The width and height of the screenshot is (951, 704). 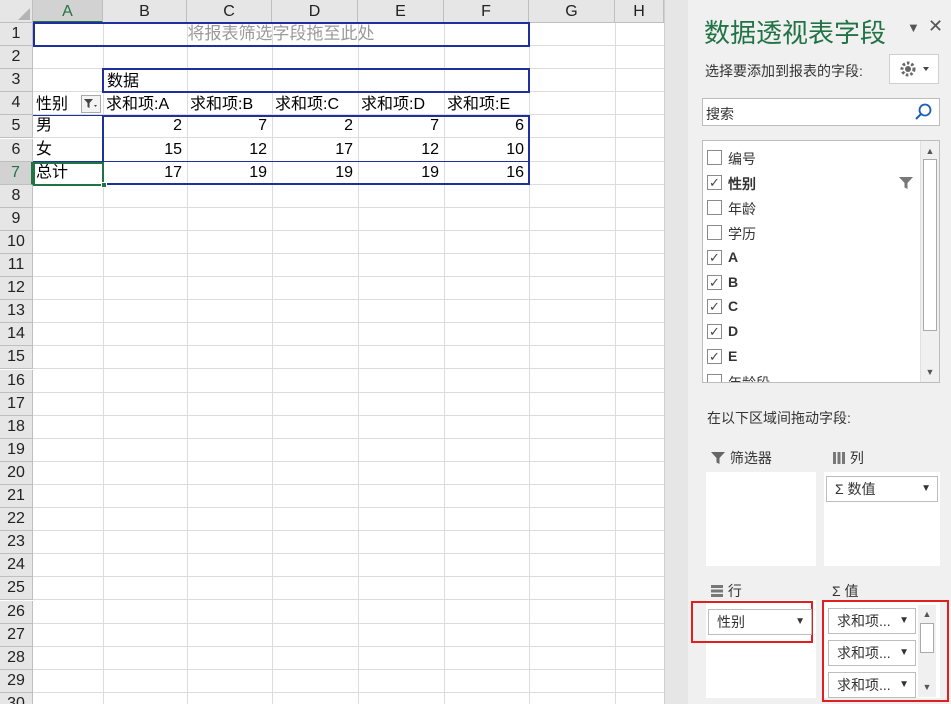 I want to click on row-label-header-cell: 性别, so click(x=58, y=104).